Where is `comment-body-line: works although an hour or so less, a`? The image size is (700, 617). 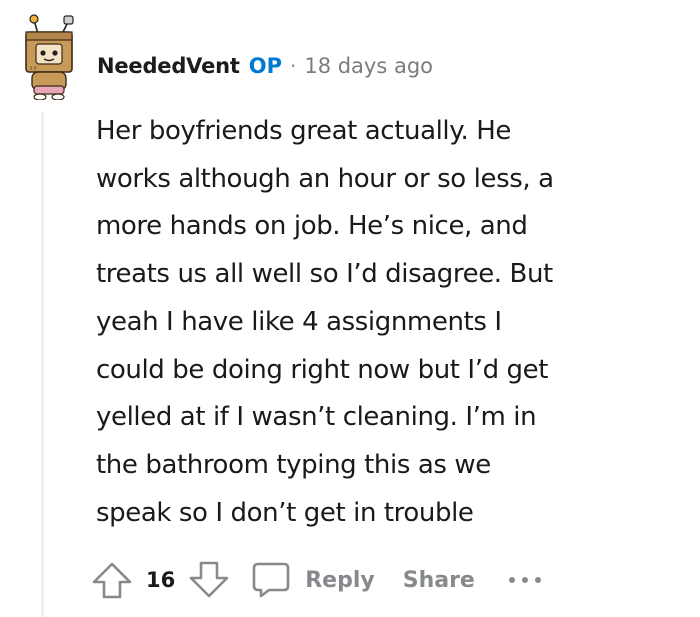
comment-body-line: works although an hour or so less, a is located at coordinates (325, 178).